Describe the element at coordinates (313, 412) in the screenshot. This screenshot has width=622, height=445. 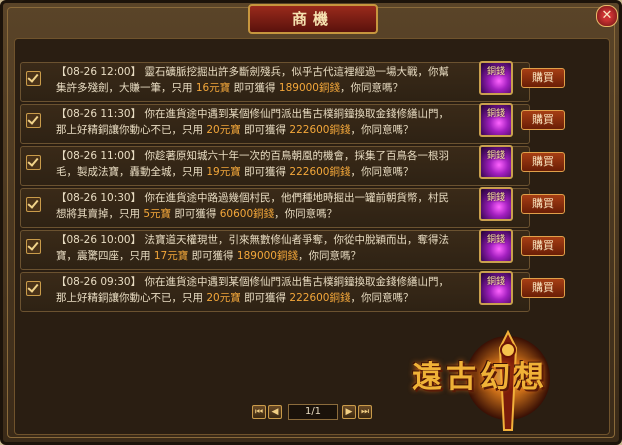
I see `page-indicator: 1/1` at that location.